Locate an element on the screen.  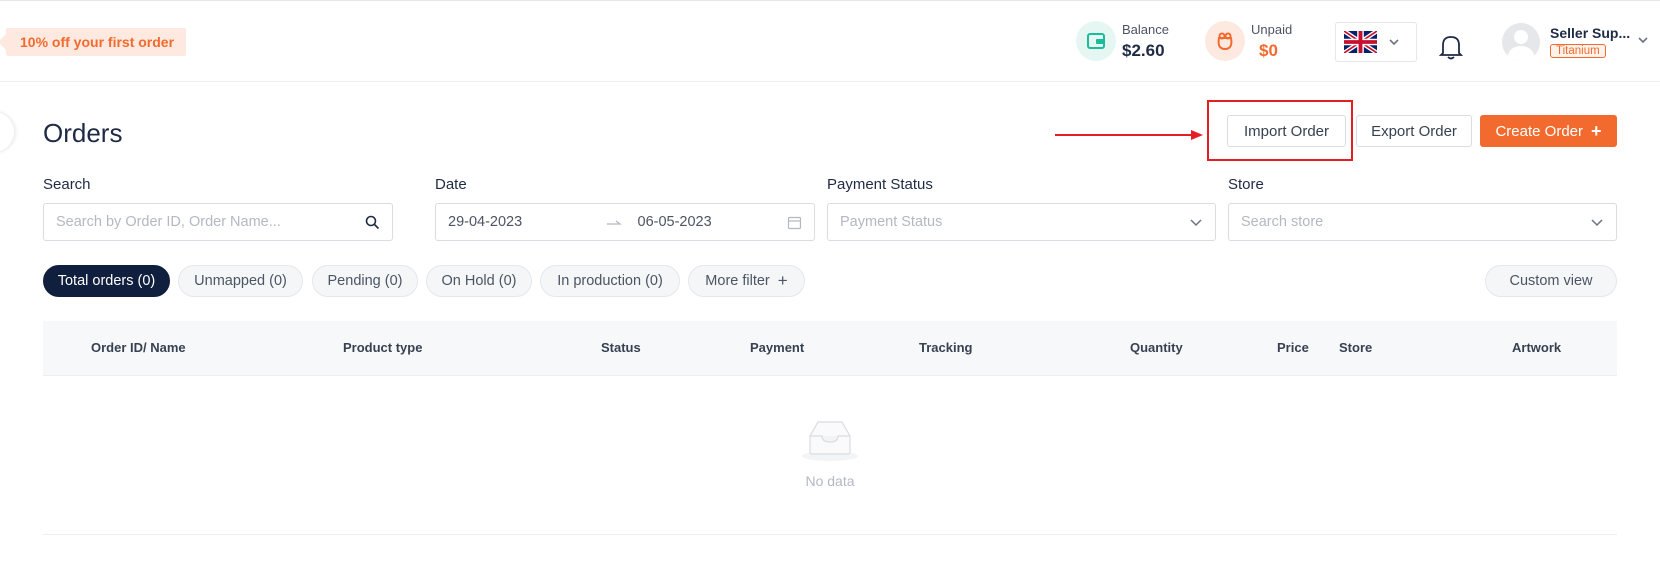
range-arrow-icon is located at coordinates (614, 222).